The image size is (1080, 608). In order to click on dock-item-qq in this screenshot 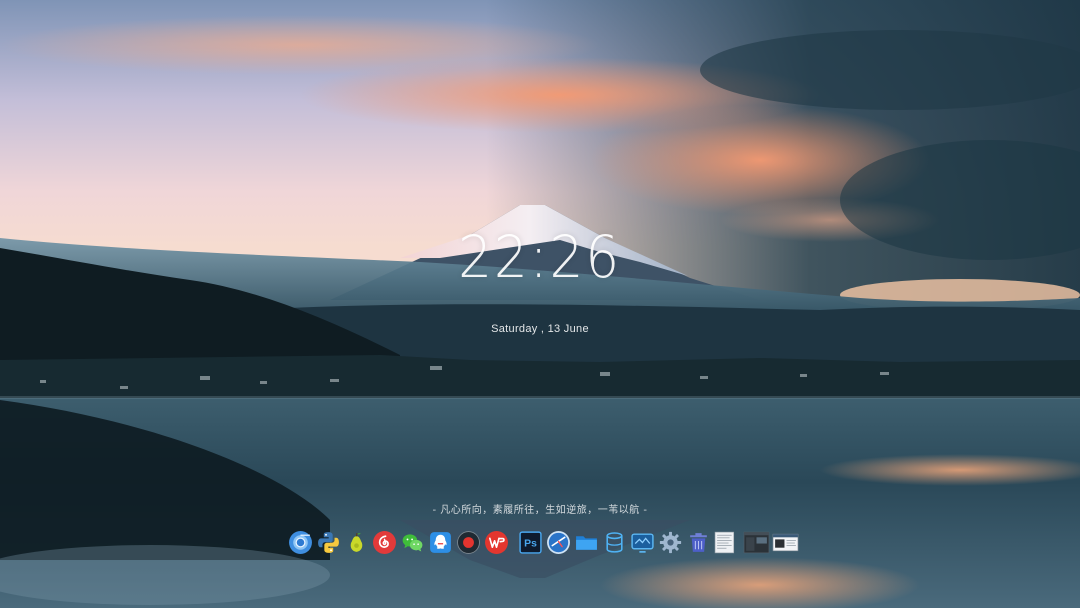, I will do `click(440, 542)`.